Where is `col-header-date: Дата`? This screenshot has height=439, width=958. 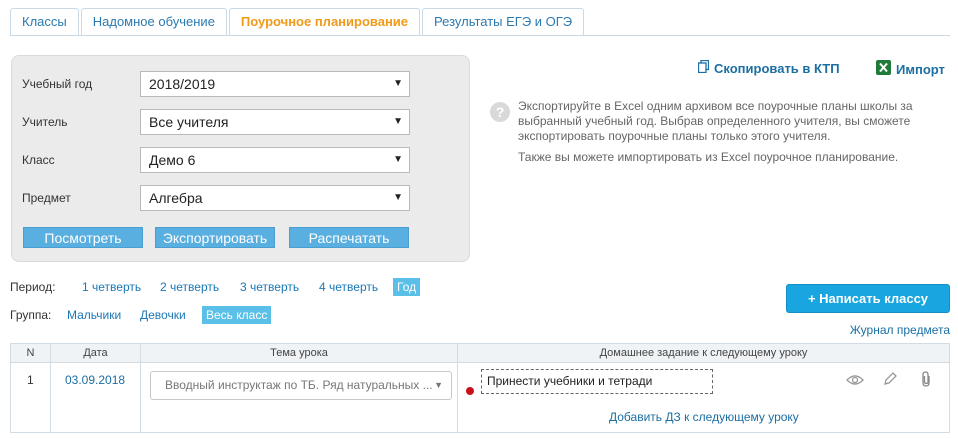
col-header-date: Дата is located at coordinates (96, 354).